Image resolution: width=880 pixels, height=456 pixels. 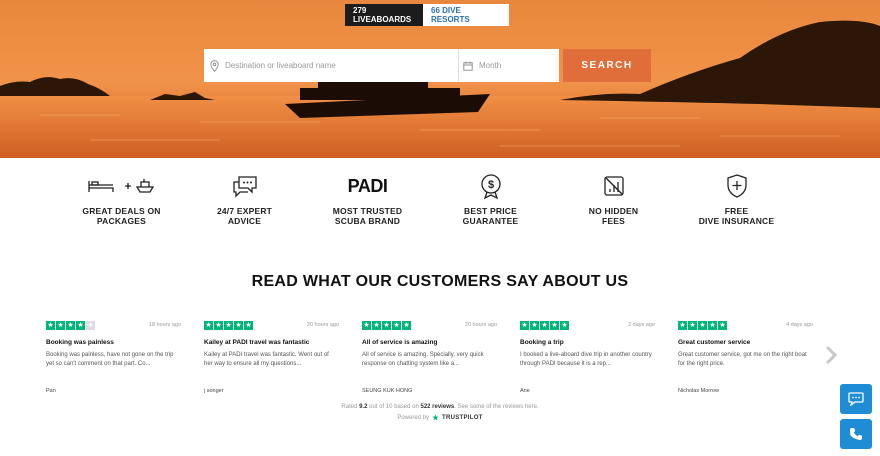 I want to click on rating-middle: out of 10 based on, so click(x=394, y=407).